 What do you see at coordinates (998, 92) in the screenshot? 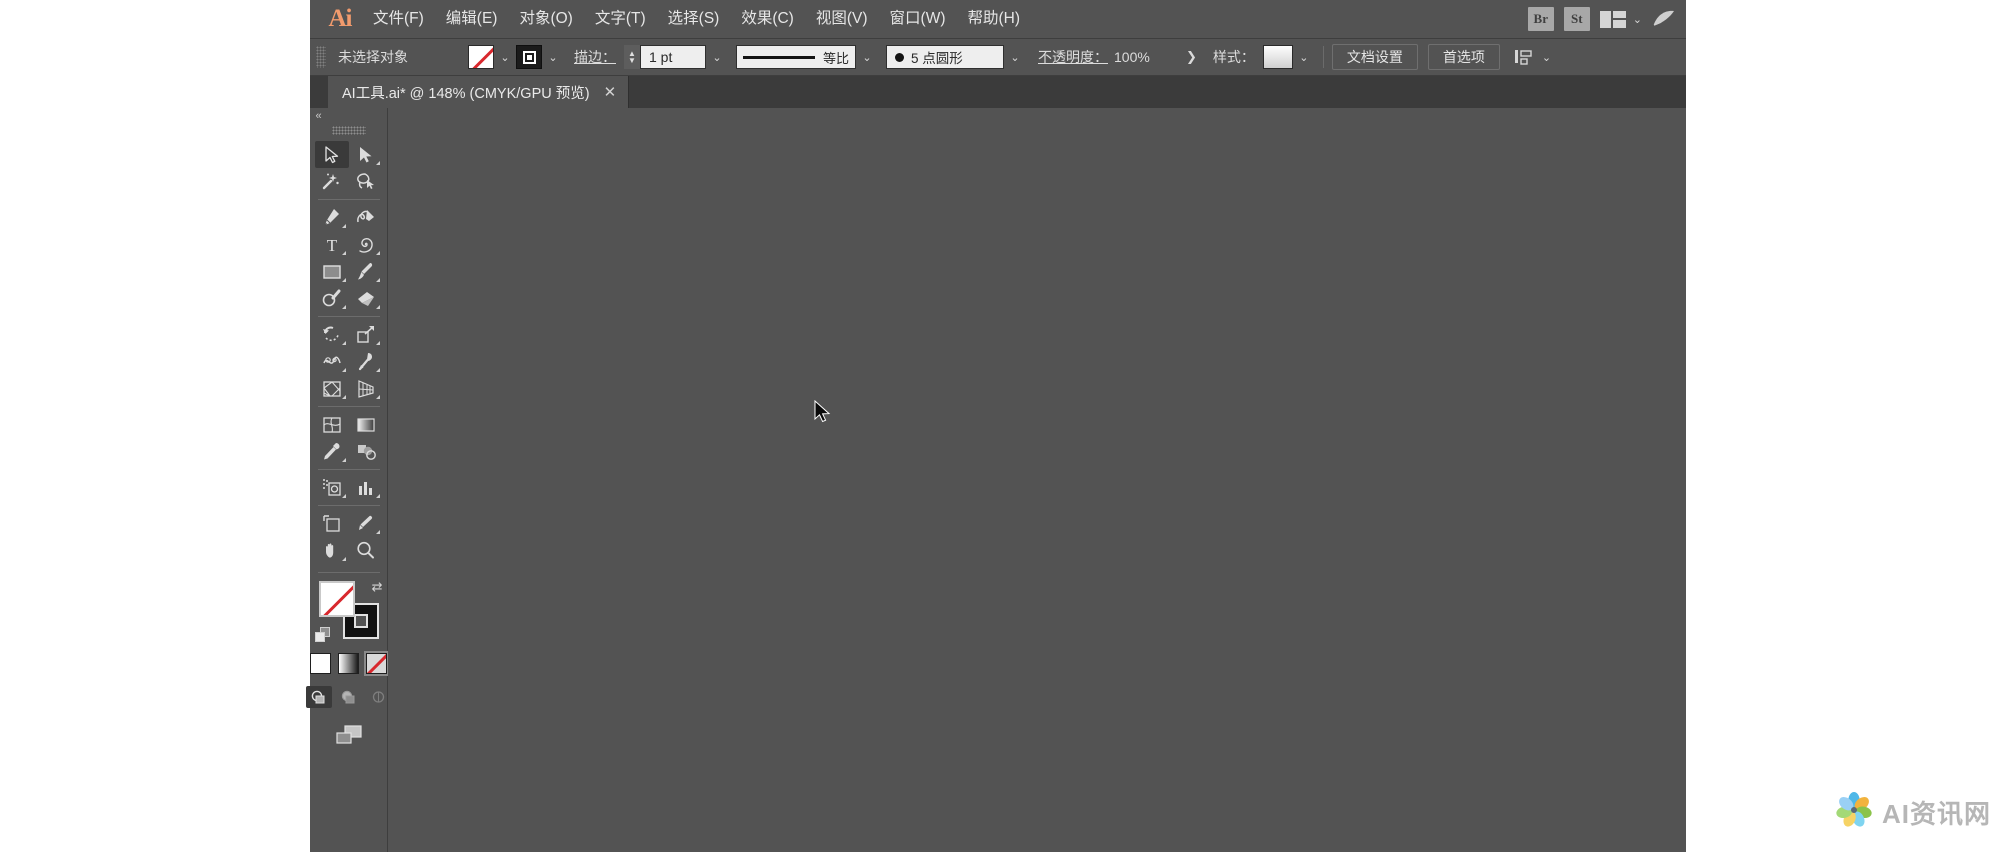
I see `document-tab-bar: AI工具.ai* @ 148% (CMYK/GPU 预览) ✕` at bounding box center [998, 92].